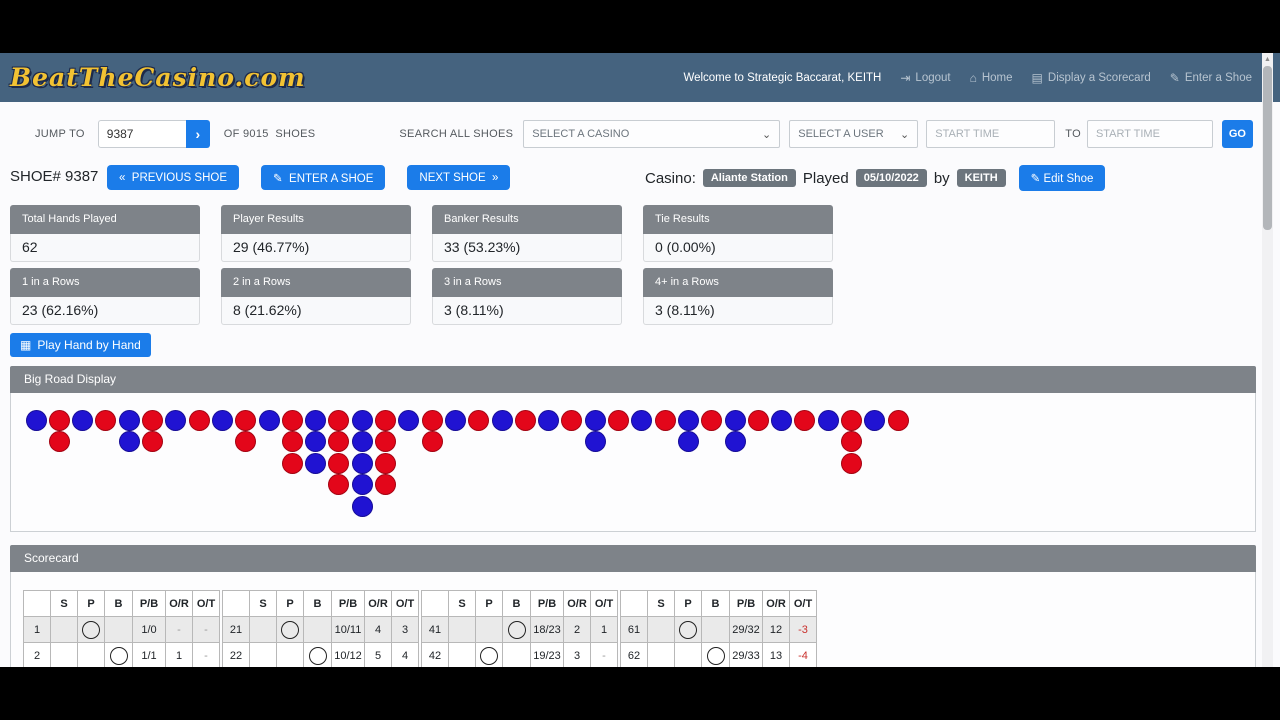  Describe the element at coordinates (105, 311) in the screenshot. I see `stat-card-value: 23 (62.16%)` at that location.